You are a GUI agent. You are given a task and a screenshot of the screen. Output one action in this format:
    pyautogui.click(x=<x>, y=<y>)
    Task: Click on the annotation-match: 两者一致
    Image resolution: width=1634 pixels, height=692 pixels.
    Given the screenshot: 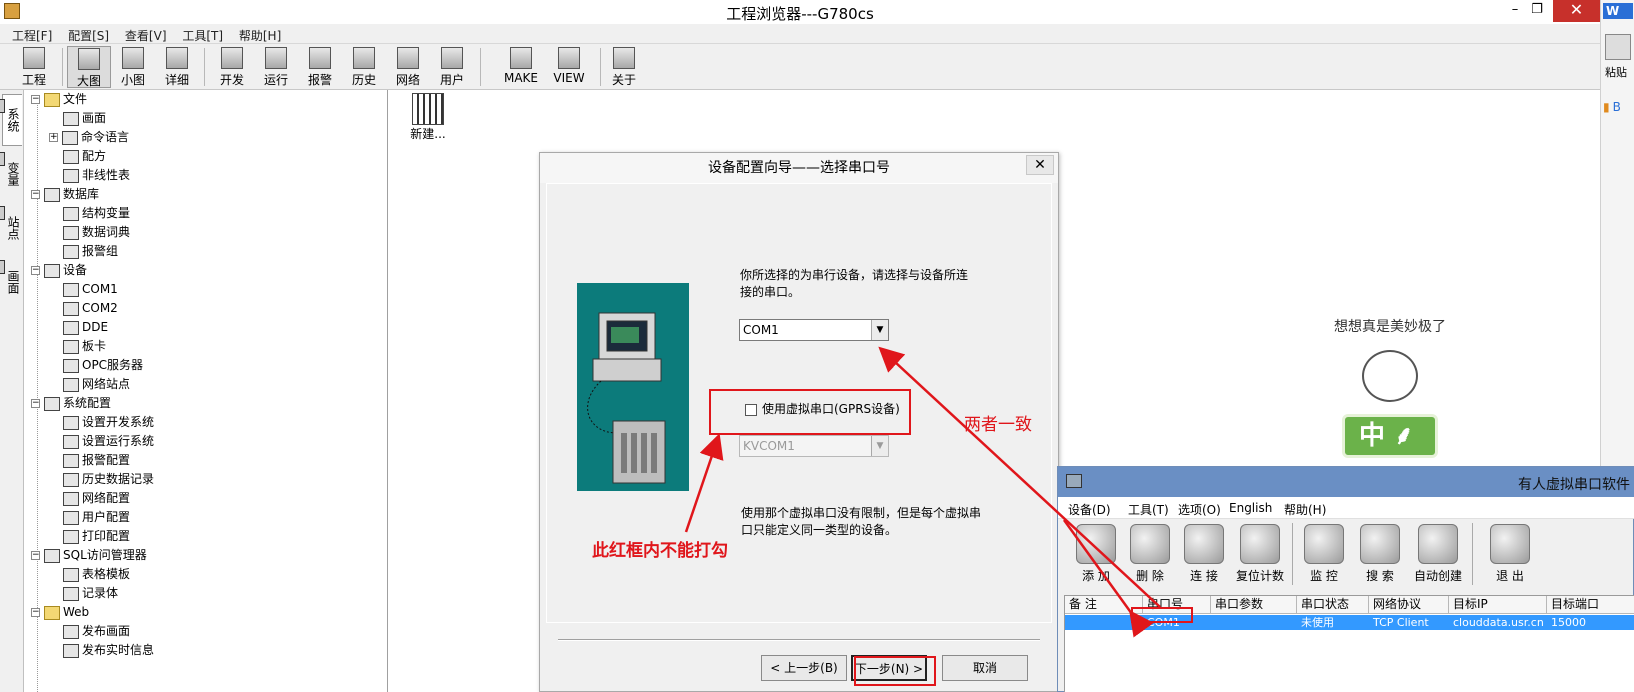 What is the action you would take?
    pyautogui.click(x=998, y=425)
    